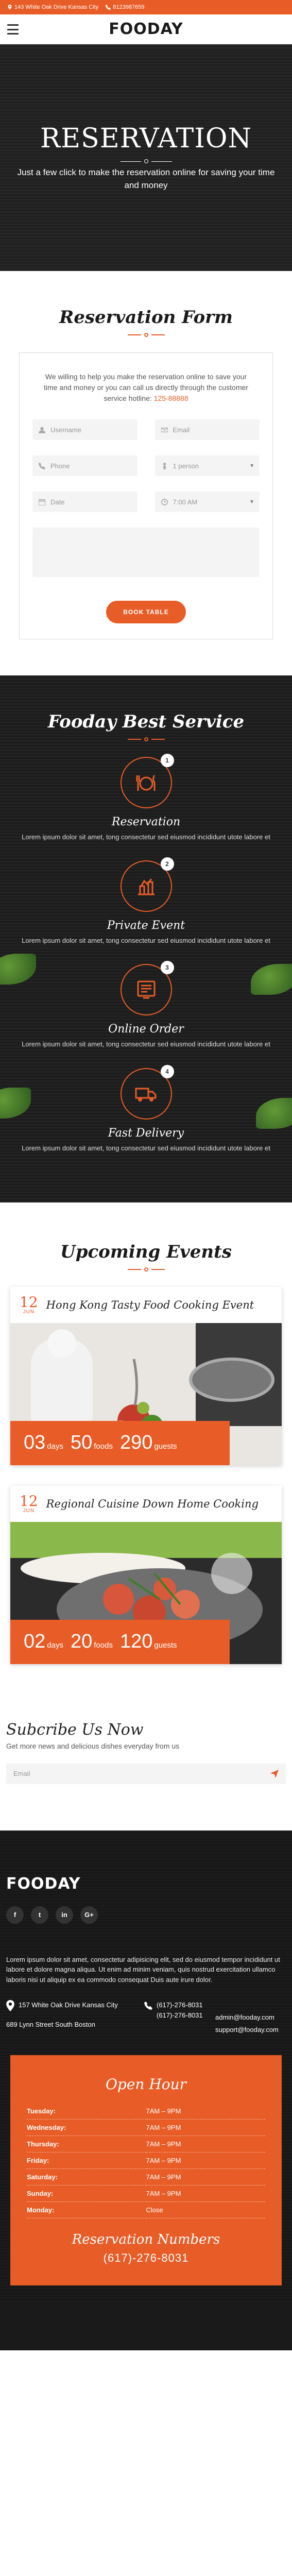 Image resolution: width=292 pixels, height=2576 pixels. What do you see at coordinates (146, 2258) in the screenshot?
I see `reservation-phone: (617)-276-8031` at bounding box center [146, 2258].